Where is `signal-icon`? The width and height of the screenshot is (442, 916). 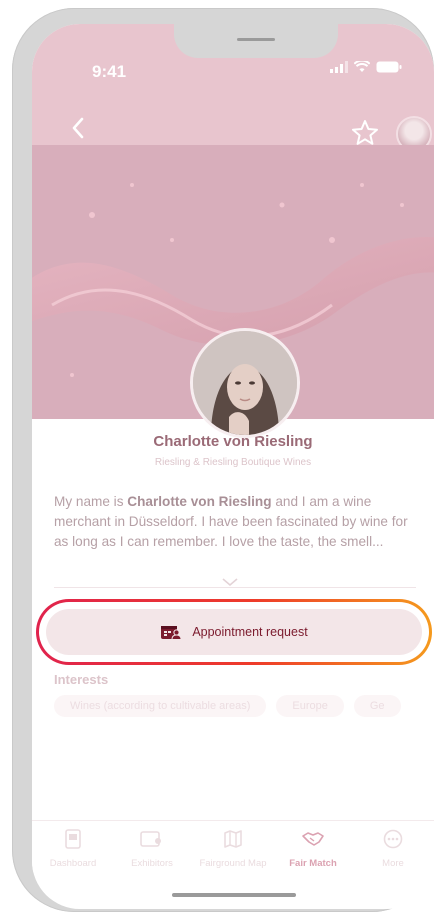 signal-icon is located at coordinates (339, 67).